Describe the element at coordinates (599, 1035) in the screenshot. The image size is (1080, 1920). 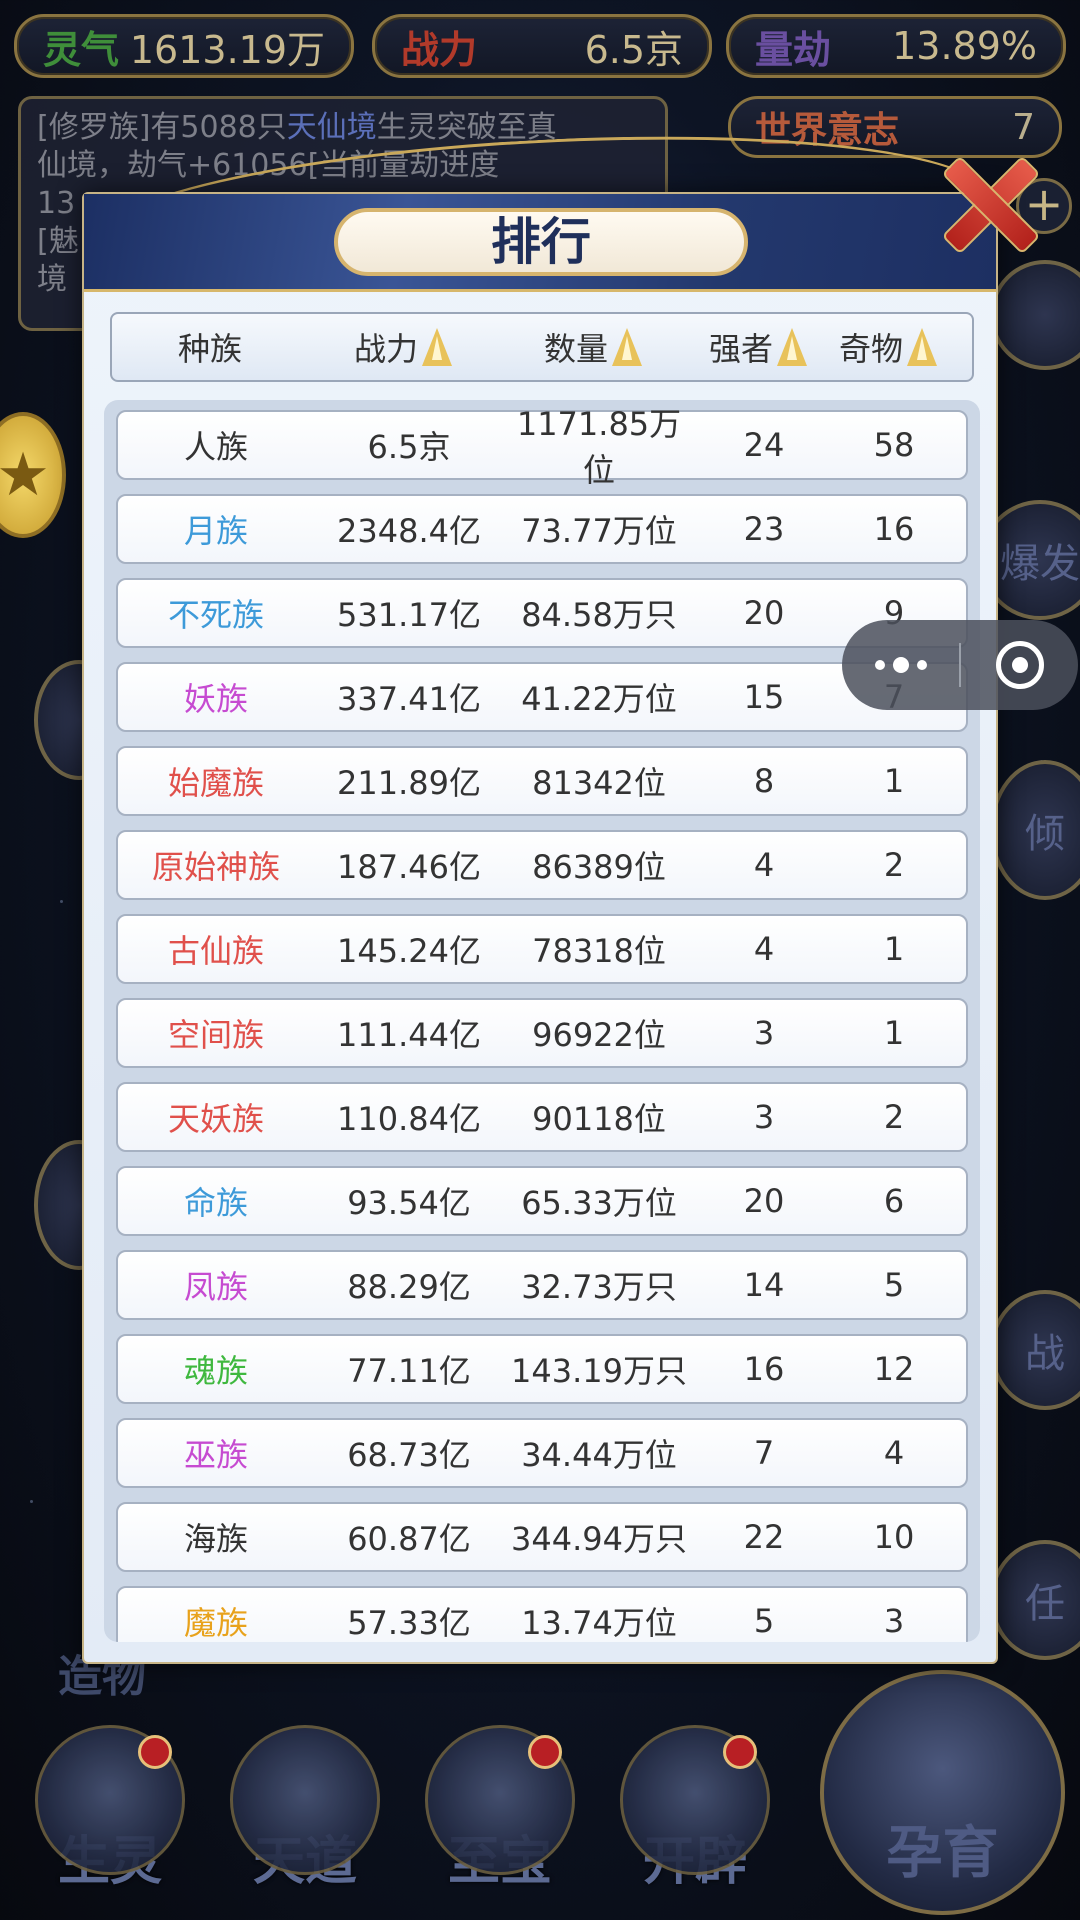
I see `race-count: 96922位` at that location.